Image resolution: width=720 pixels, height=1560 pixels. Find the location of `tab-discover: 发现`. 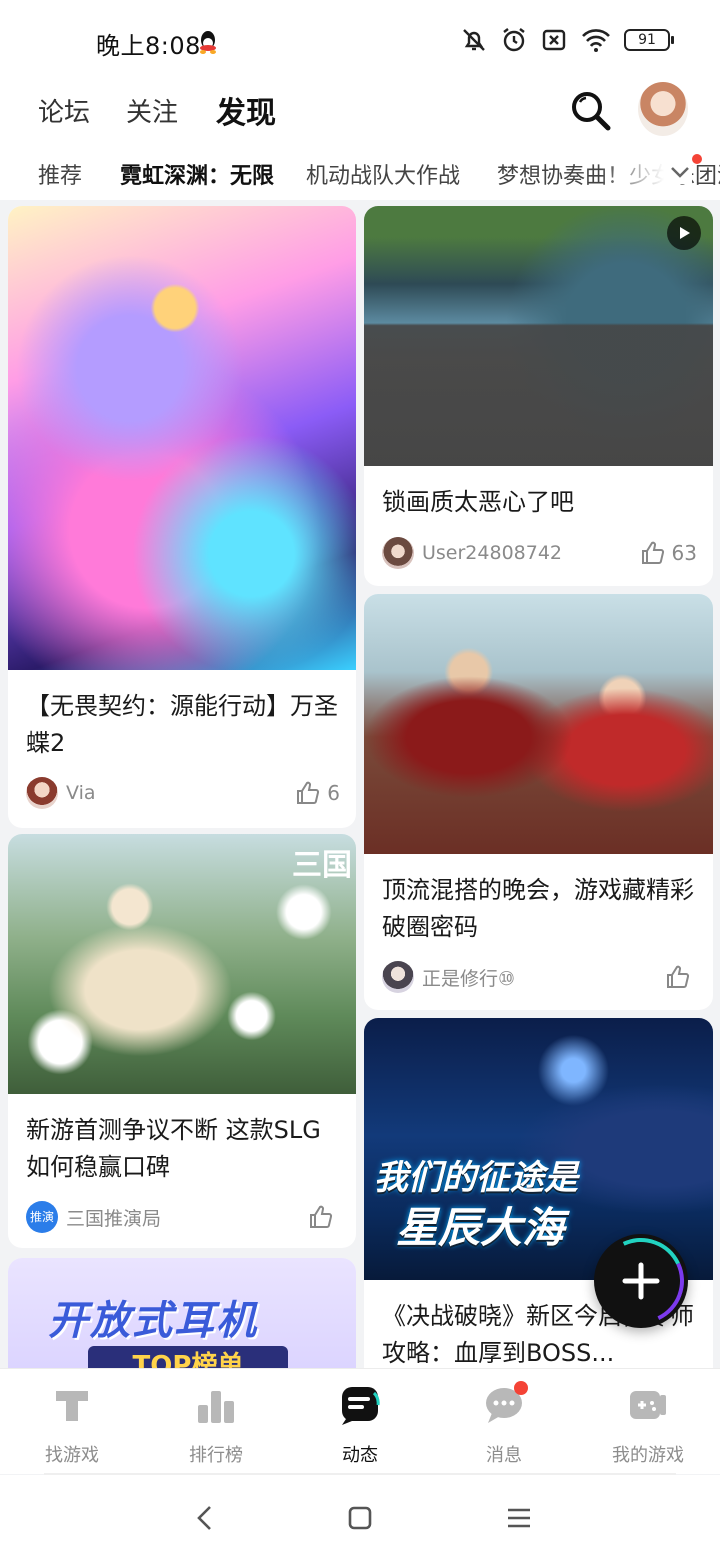

tab-discover: 发现 is located at coordinates (246, 110).